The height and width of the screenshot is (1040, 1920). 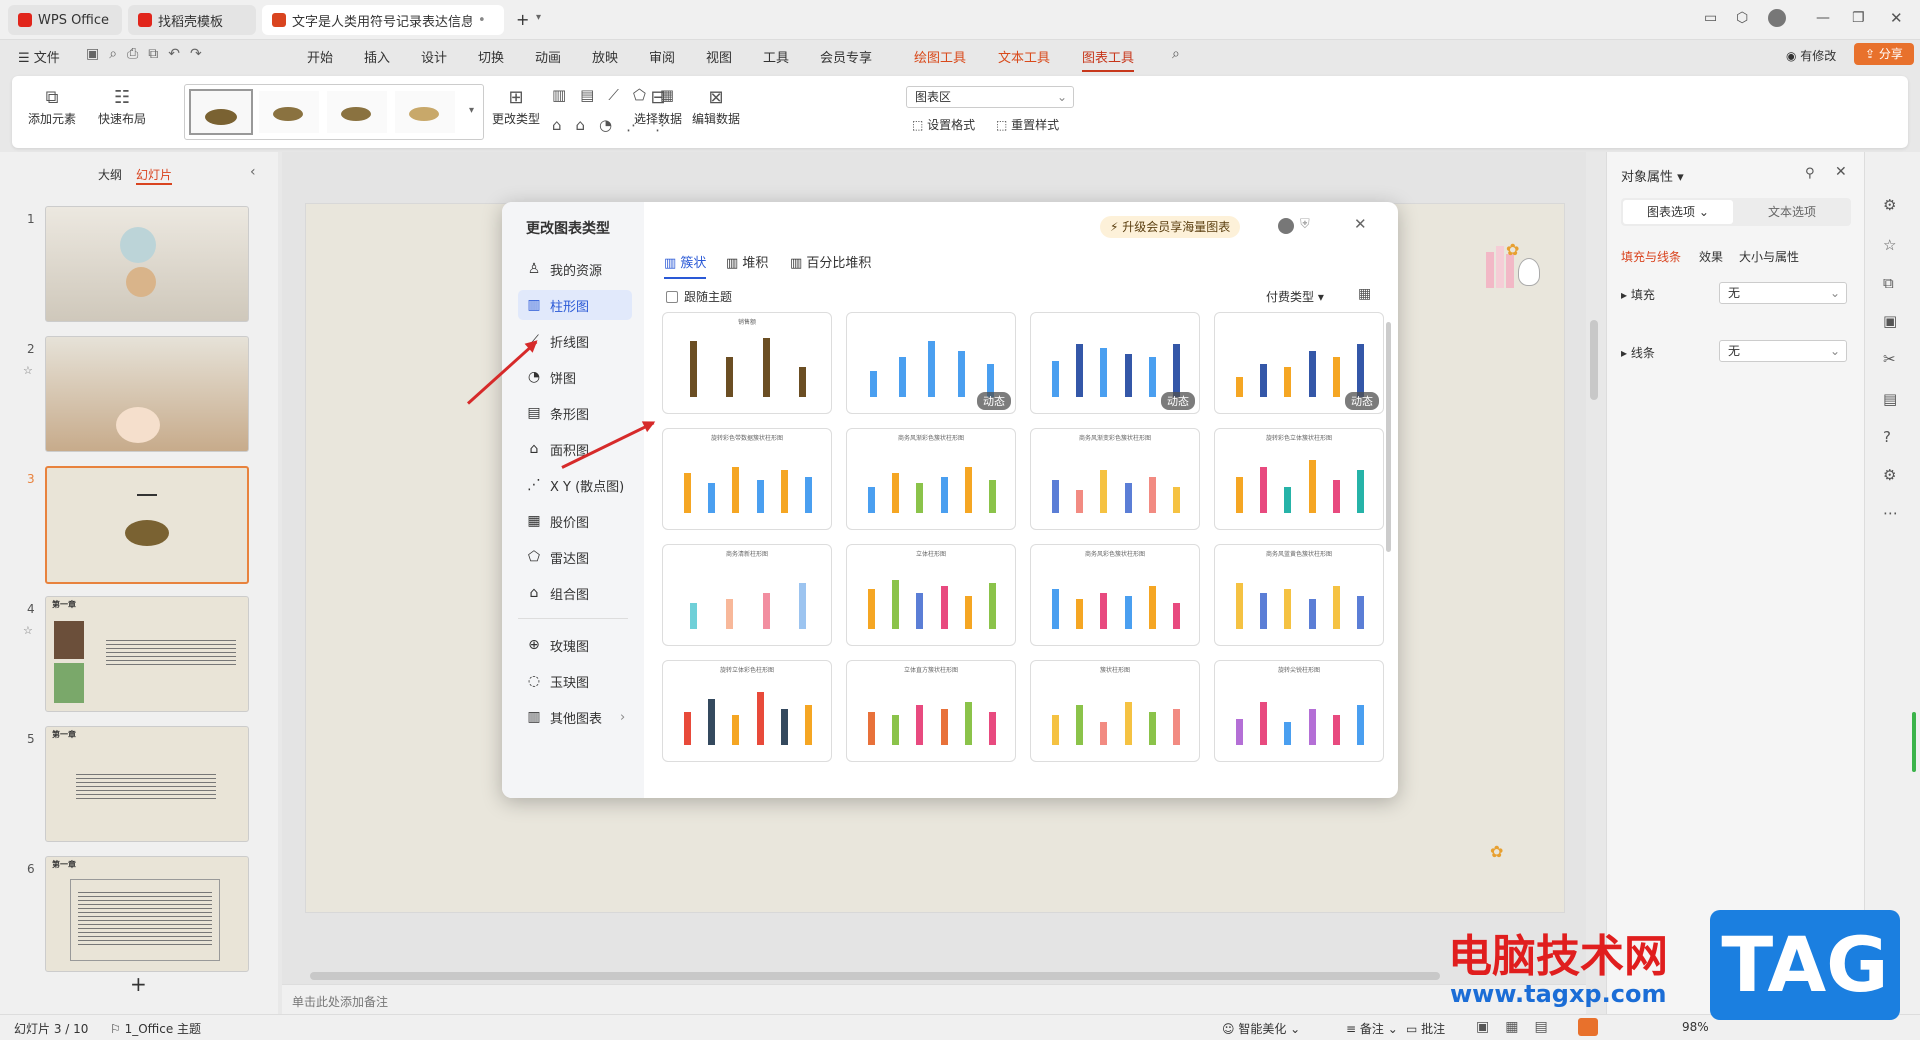 What do you see at coordinates (1896, 18) in the screenshot?
I see `close-window-icon: ✕` at bounding box center [1896, 18].